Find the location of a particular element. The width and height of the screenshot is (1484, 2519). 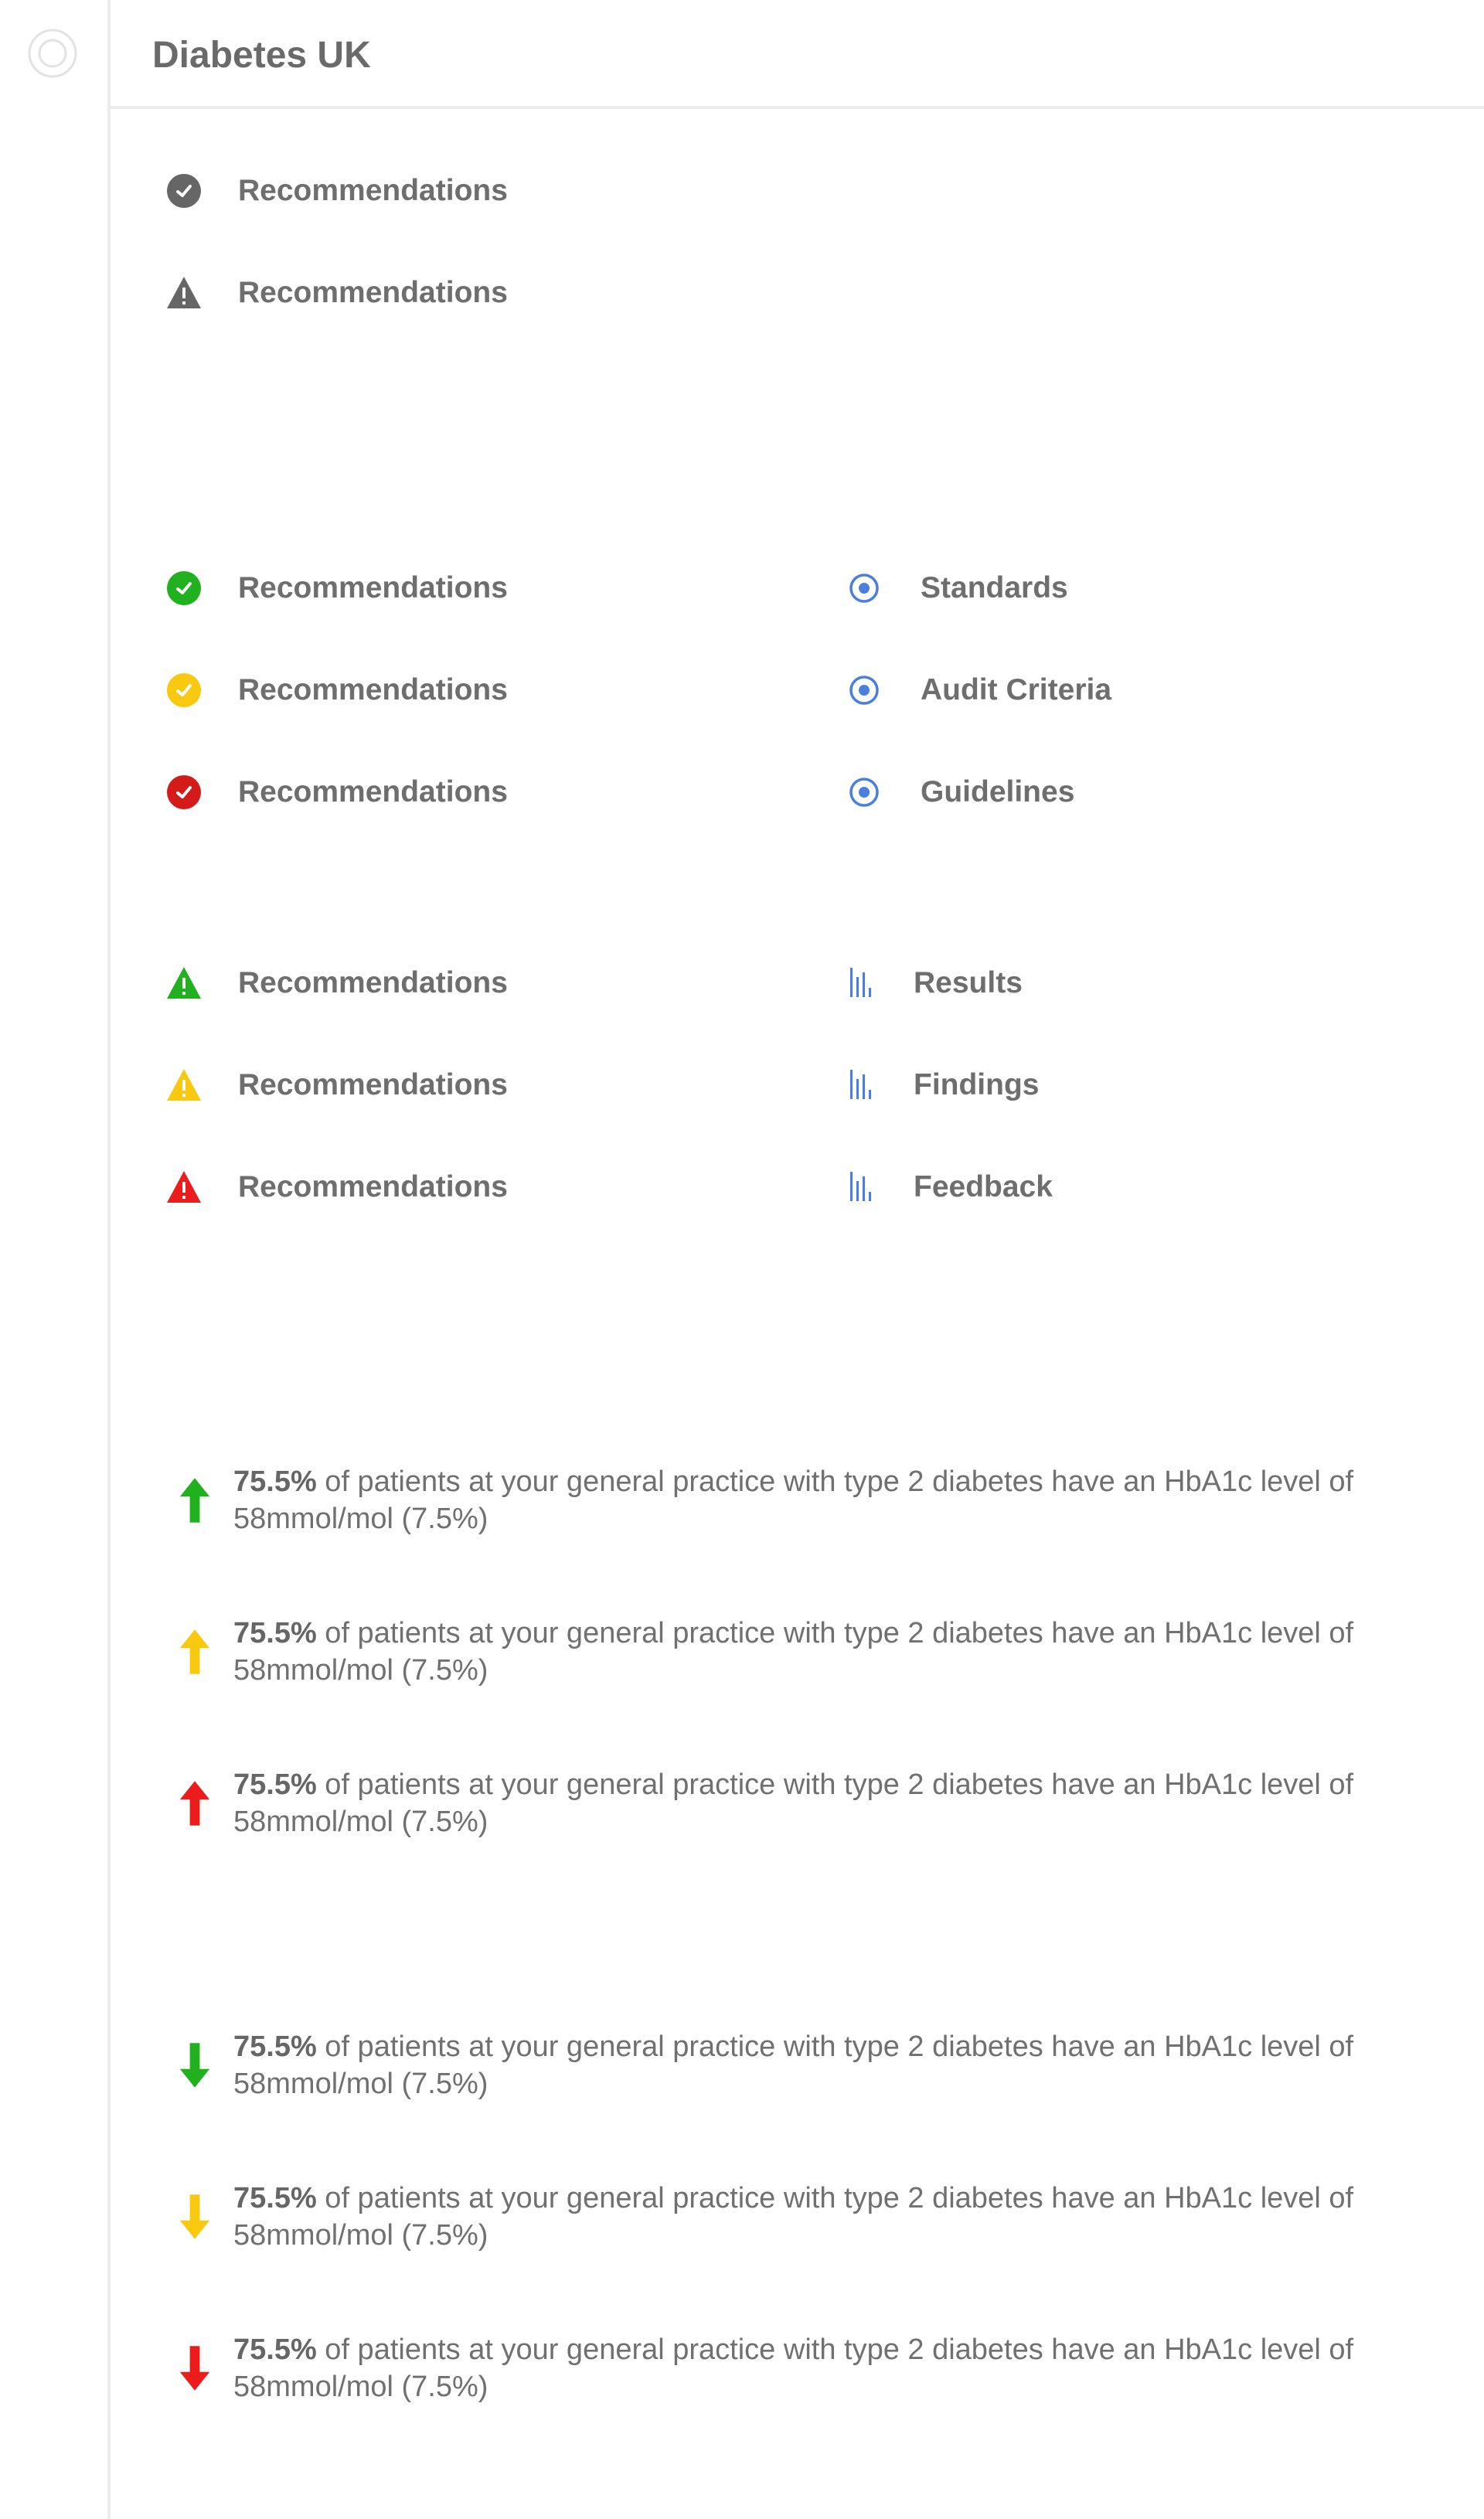

rec-gray-warning-row: Recommendations is located at coordinates (336, 293).